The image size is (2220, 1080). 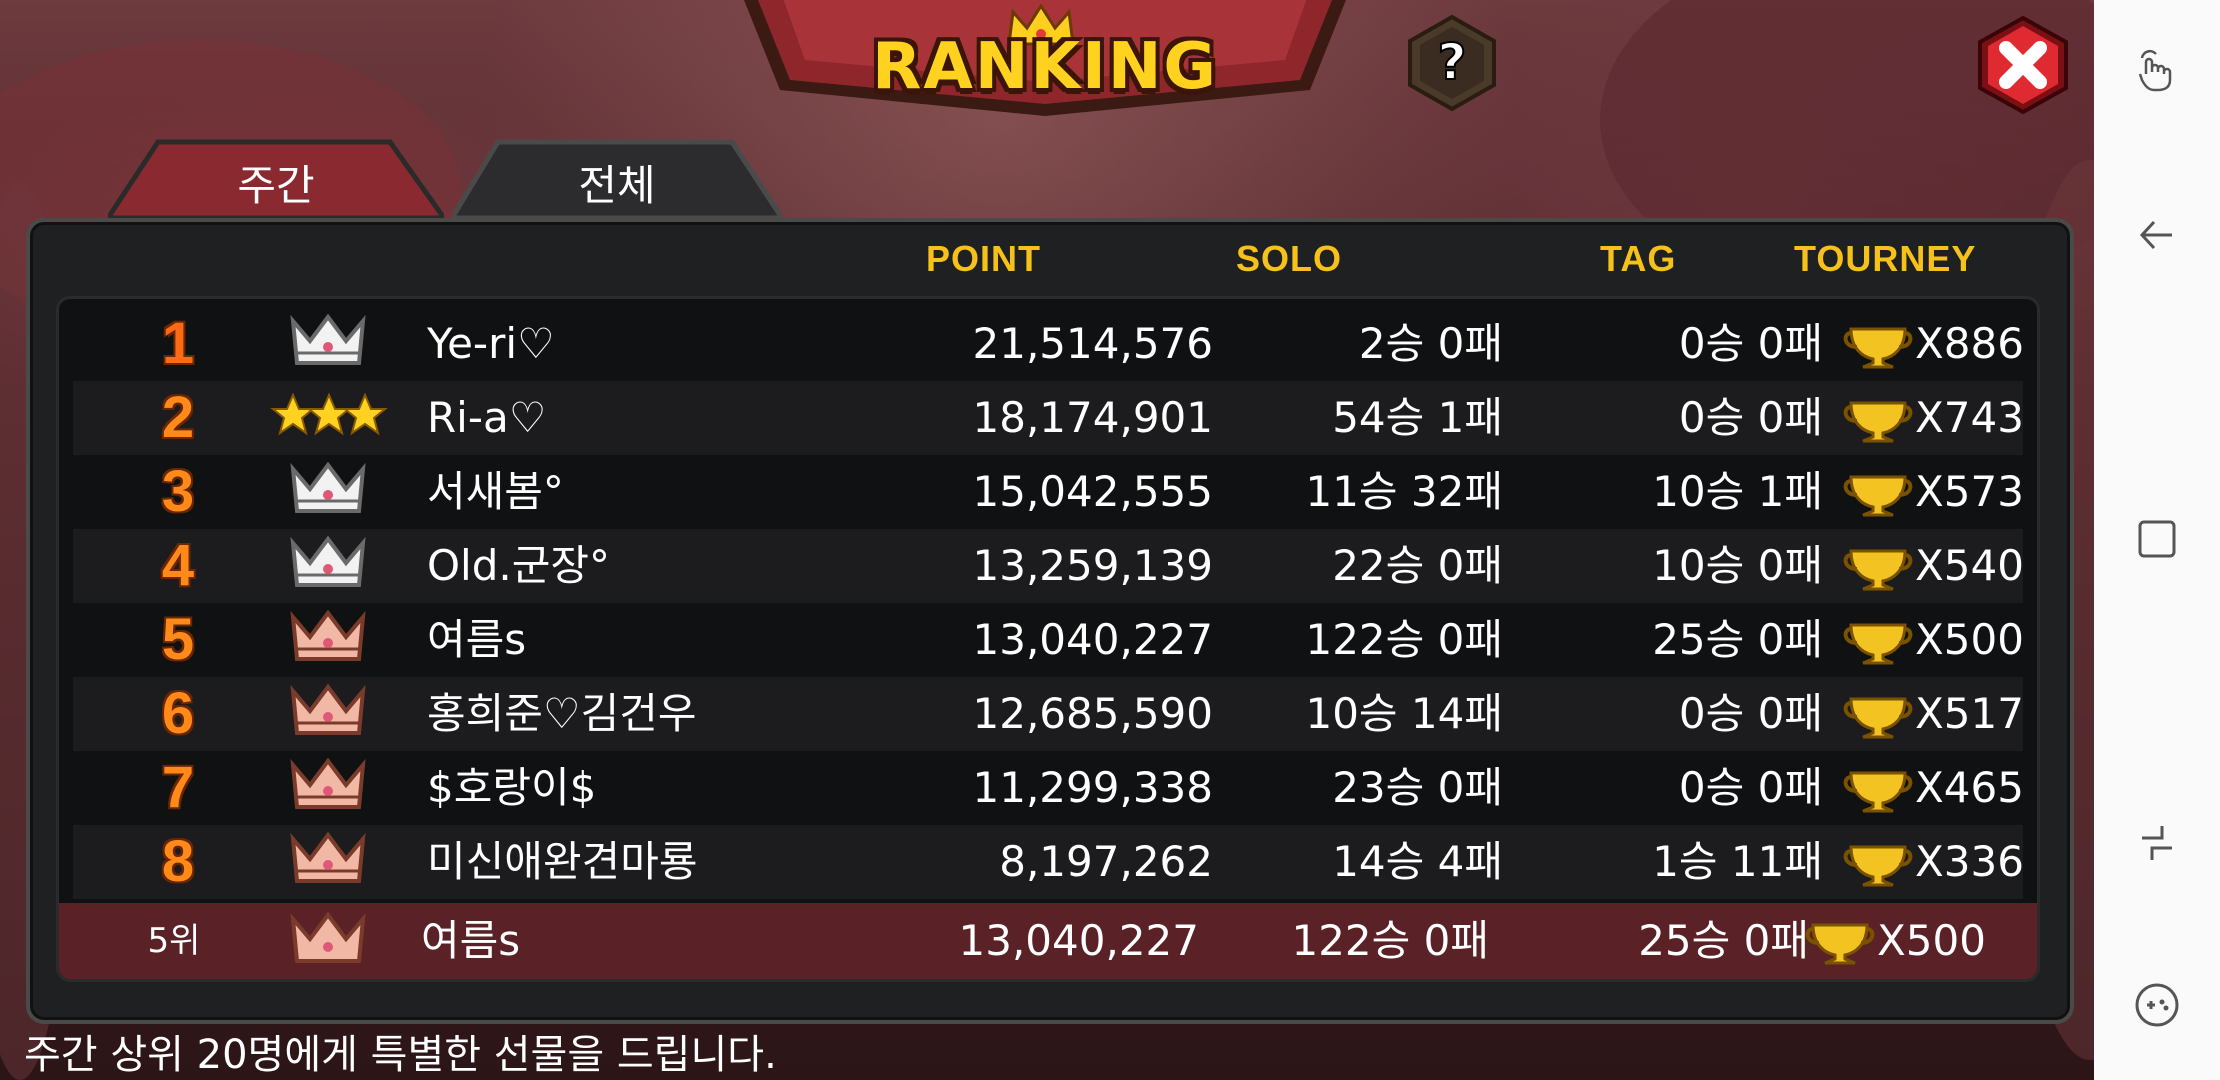 I want to click on rank-number: 4, so click(x=178, y=565).